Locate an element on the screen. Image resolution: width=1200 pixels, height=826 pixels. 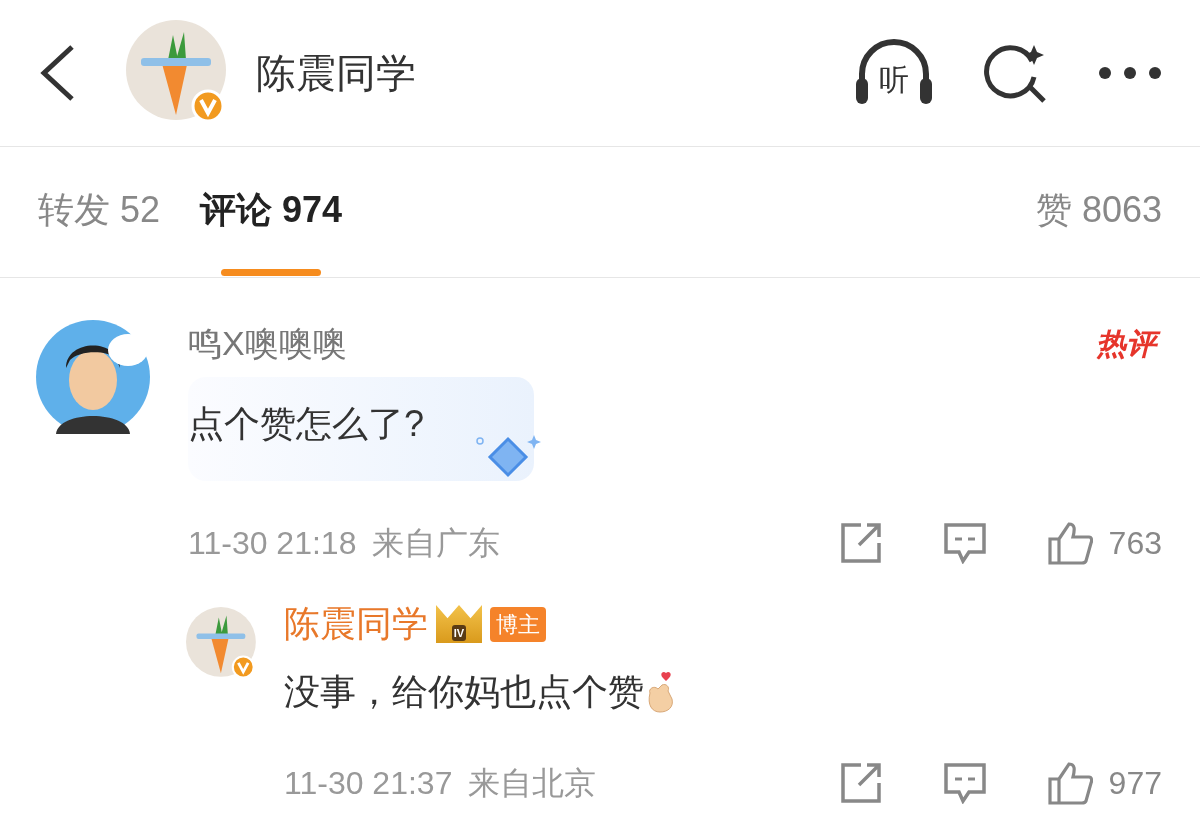
hot-comment-label: 热评 is located at coordinates (1128, 343).